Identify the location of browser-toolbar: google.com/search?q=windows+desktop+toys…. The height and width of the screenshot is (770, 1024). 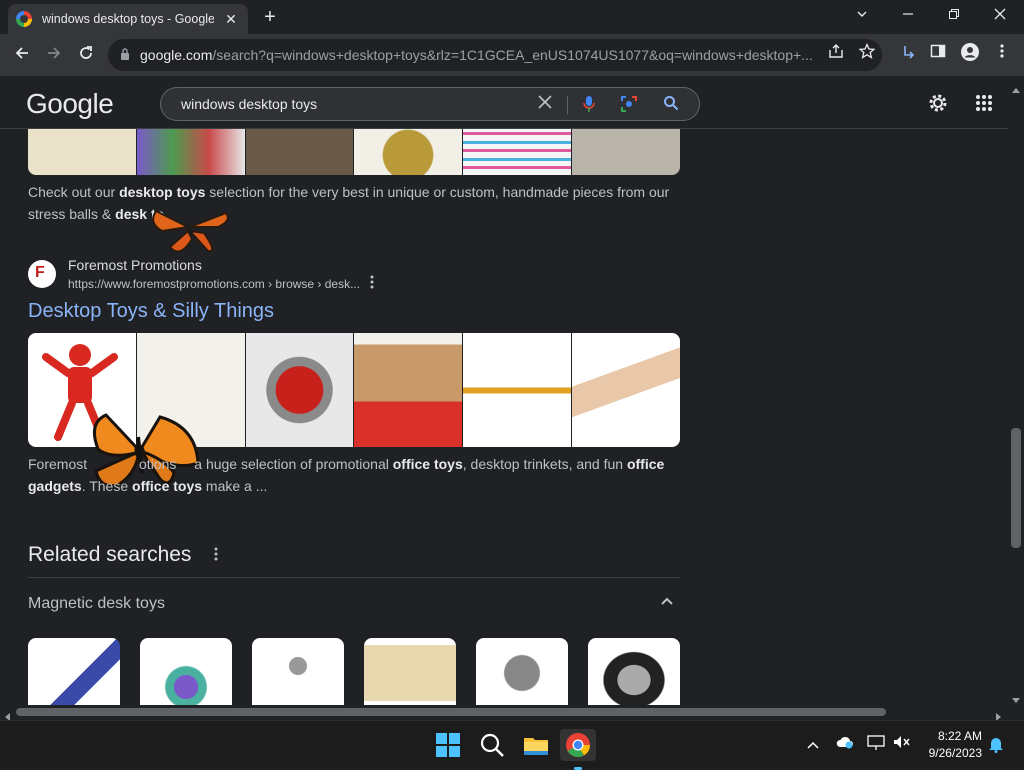
(512, 55).